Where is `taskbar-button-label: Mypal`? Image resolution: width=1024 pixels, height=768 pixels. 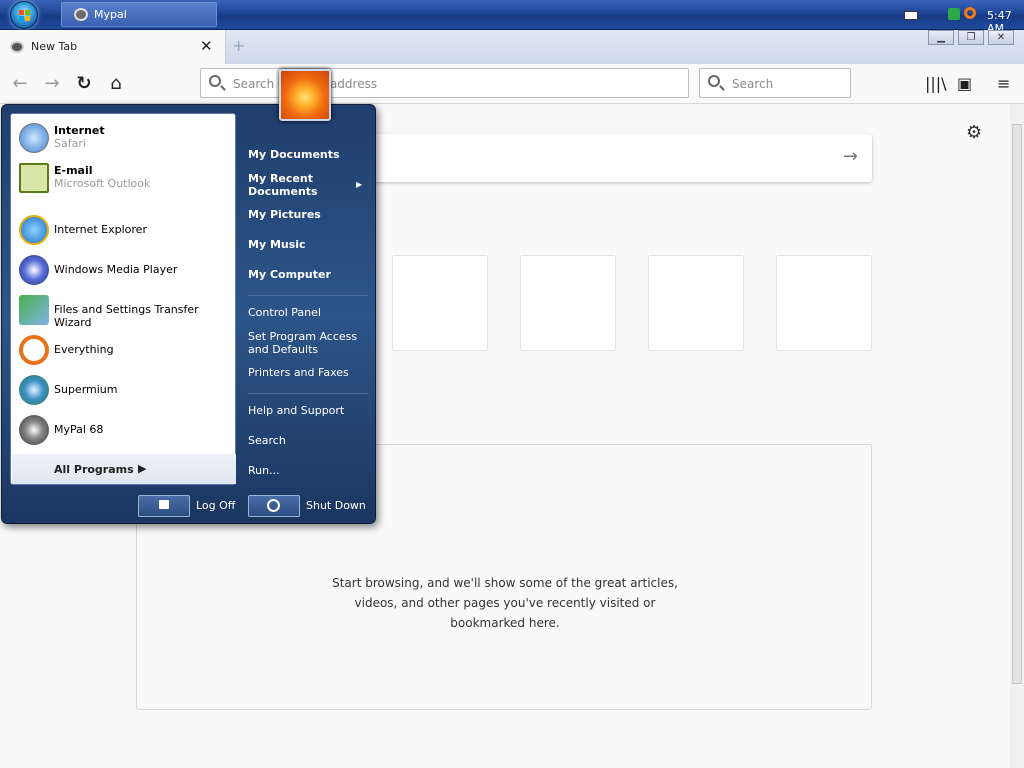 taskbar-button-label: Mypal is located at coordinates (110, 14).